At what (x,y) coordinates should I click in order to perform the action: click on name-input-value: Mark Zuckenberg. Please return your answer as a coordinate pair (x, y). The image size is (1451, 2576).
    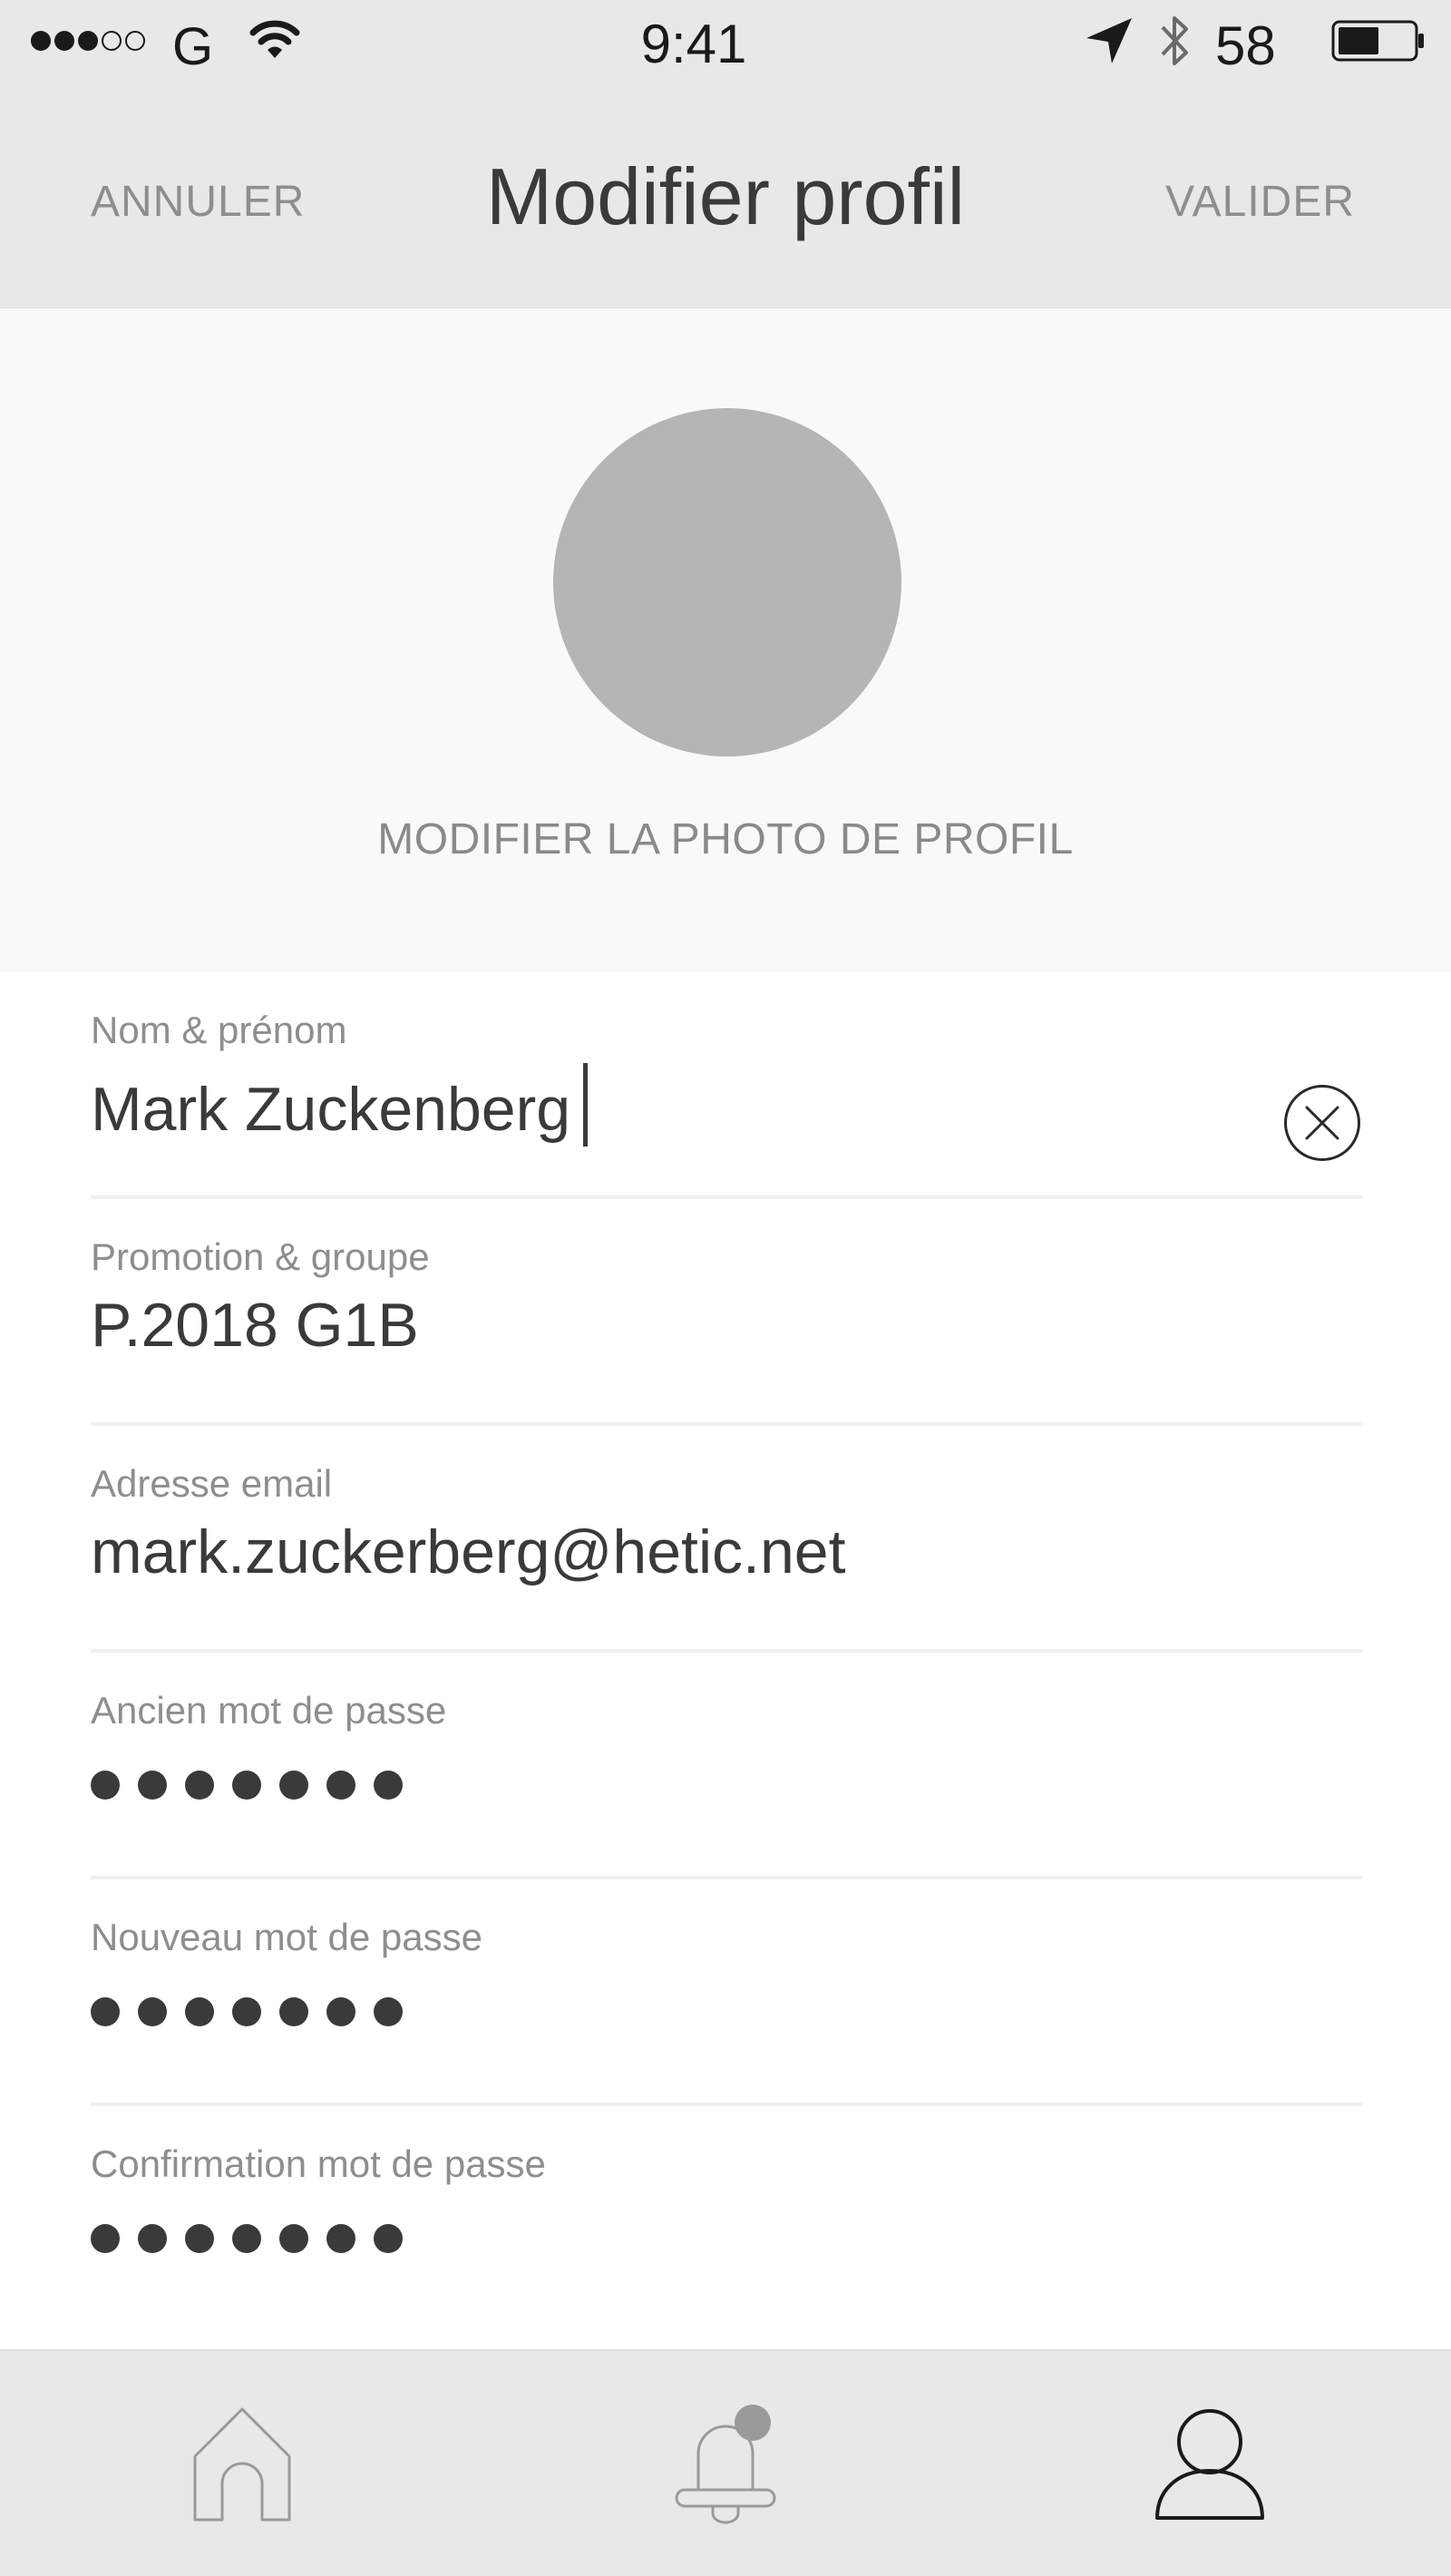
    Looking at the image, I should click on (331, 1109).